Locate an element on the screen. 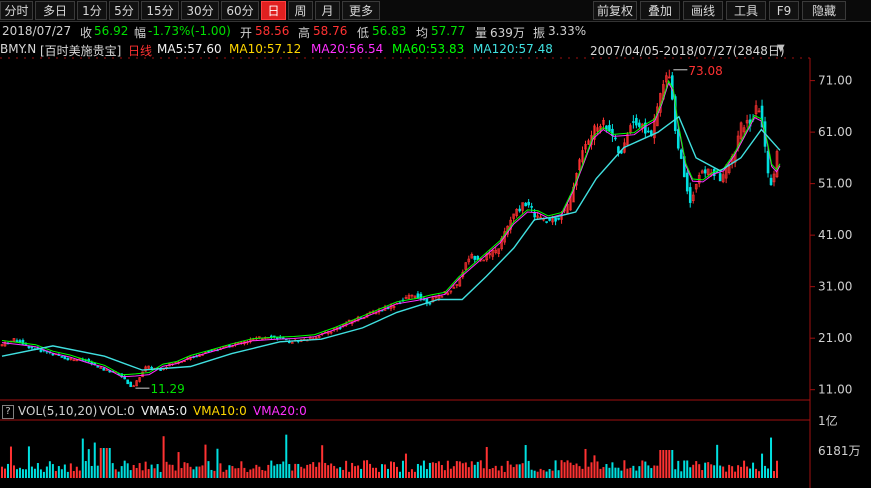 The image size is (871, 488). y-tick-label: 41.00 is located at coordinates (835, 235).